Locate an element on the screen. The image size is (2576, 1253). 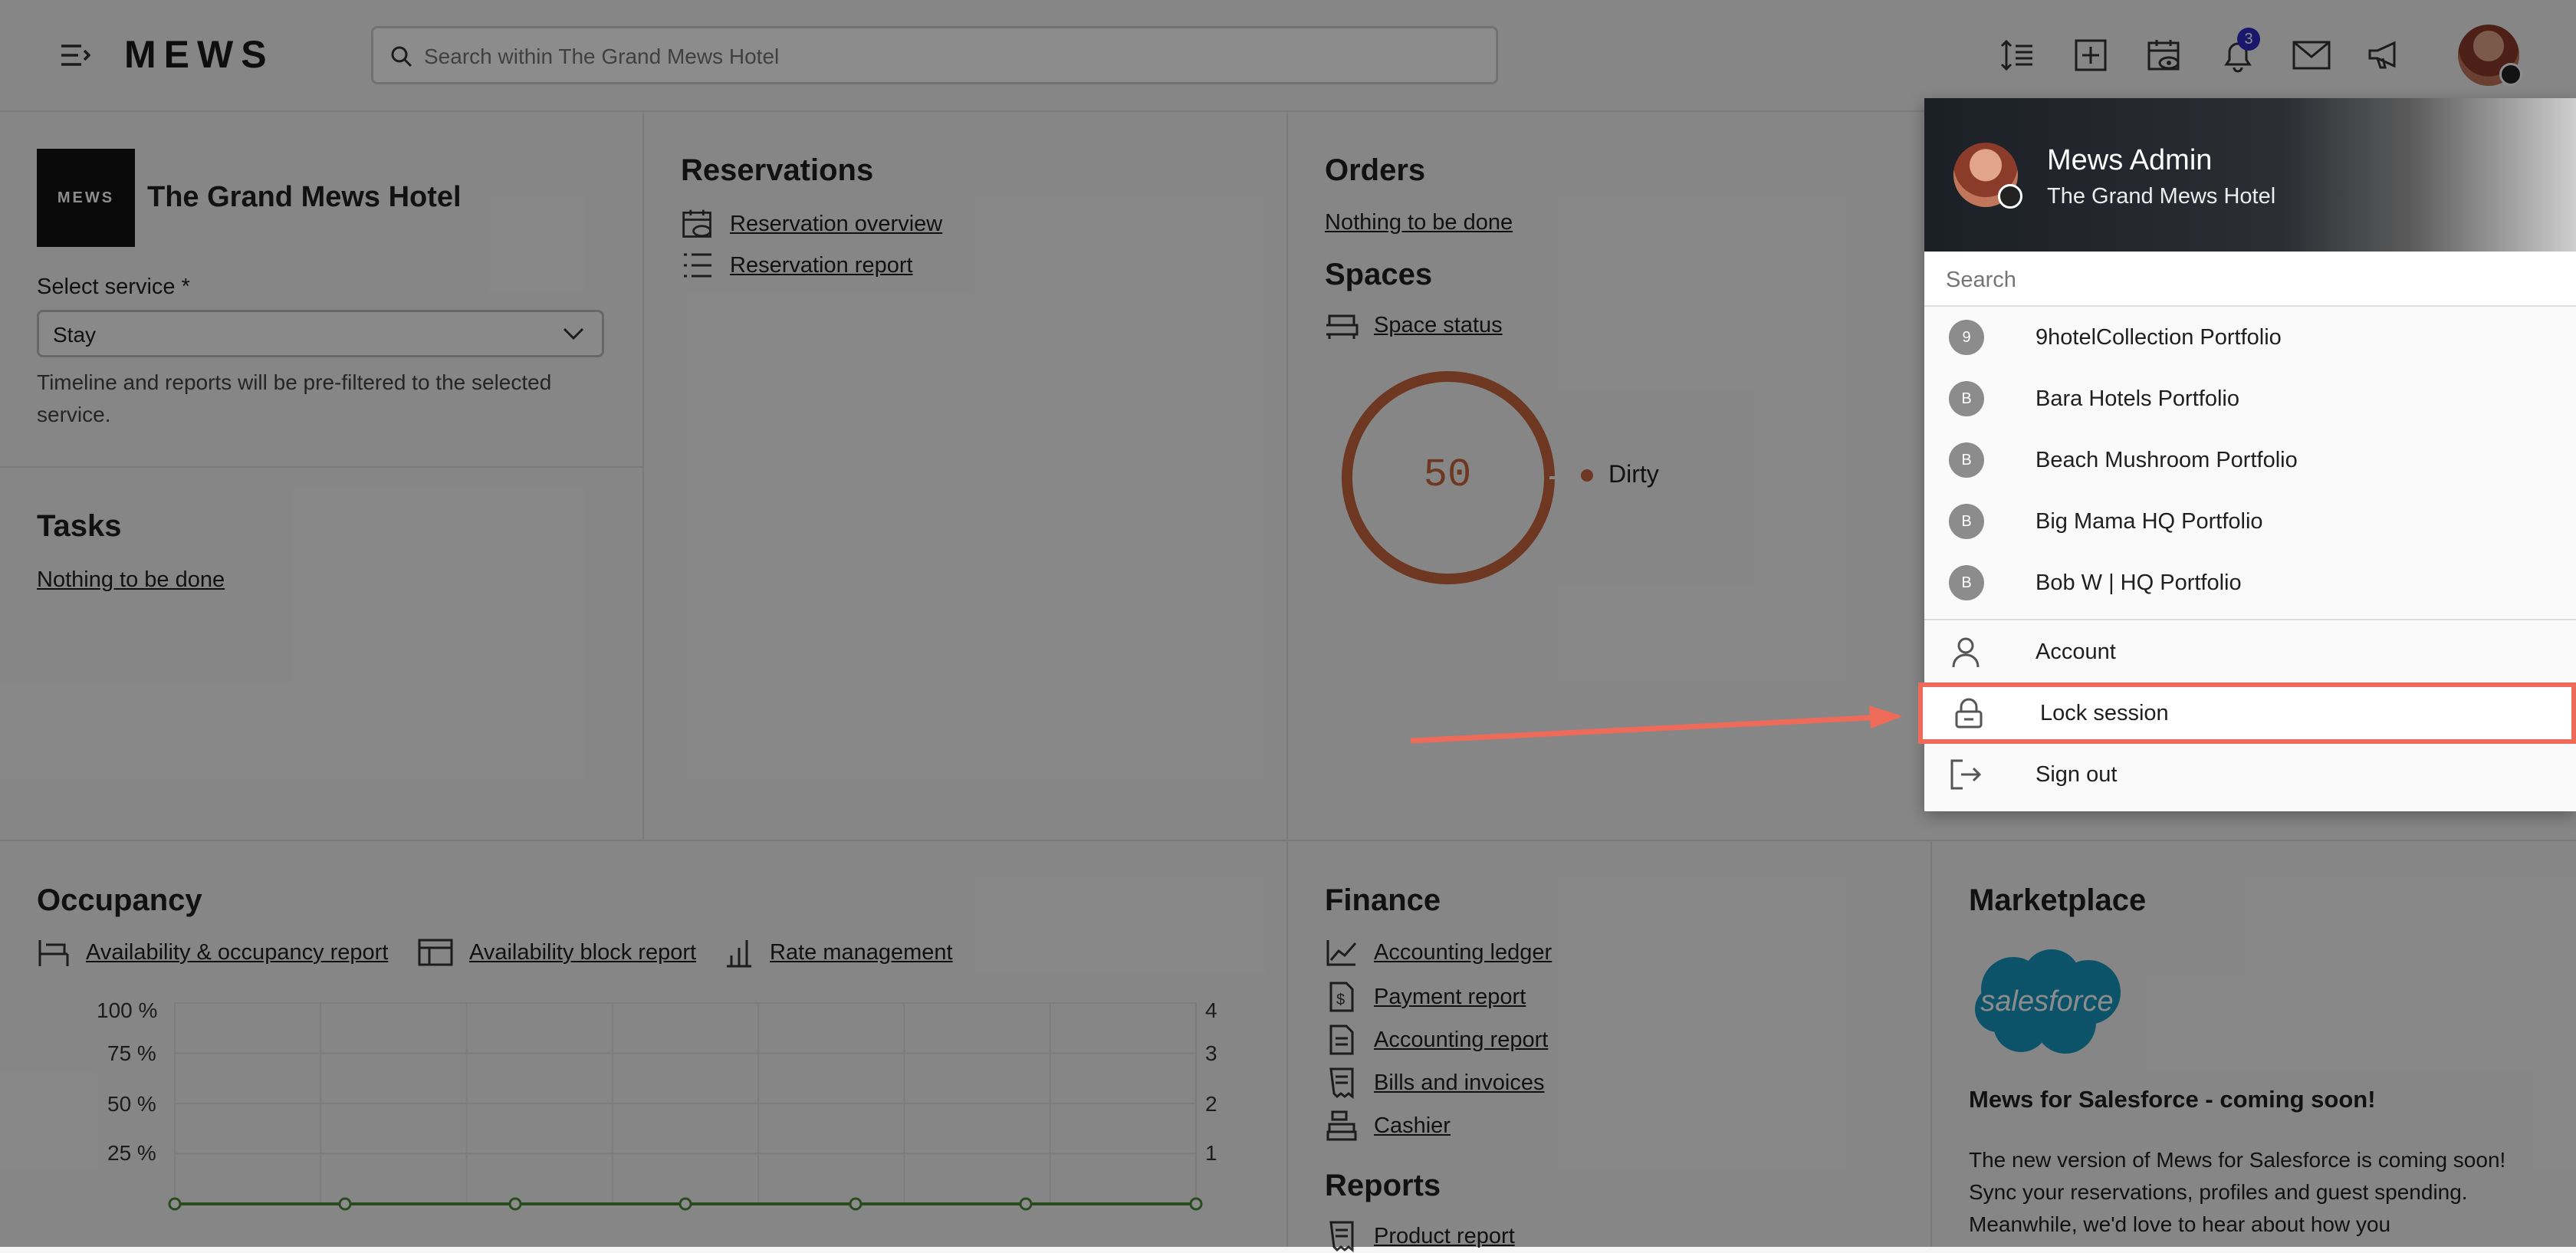
sign-out-label: Sign out is located at coordinates (2077, 774).